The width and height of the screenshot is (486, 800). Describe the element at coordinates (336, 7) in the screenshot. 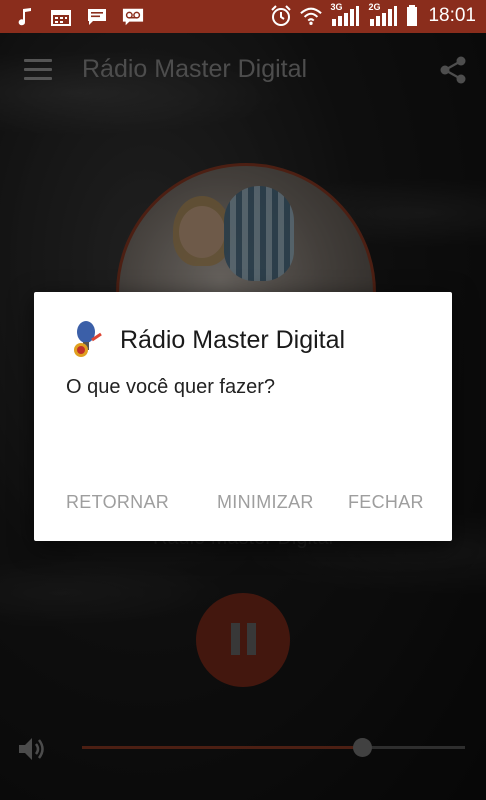

I see `network-type-label: 3G` at that location.